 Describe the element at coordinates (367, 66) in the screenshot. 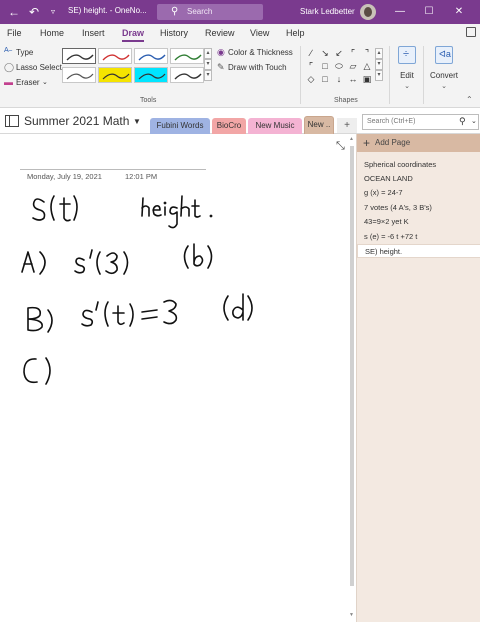

I see `triangle-shape-icon: △` at that location.